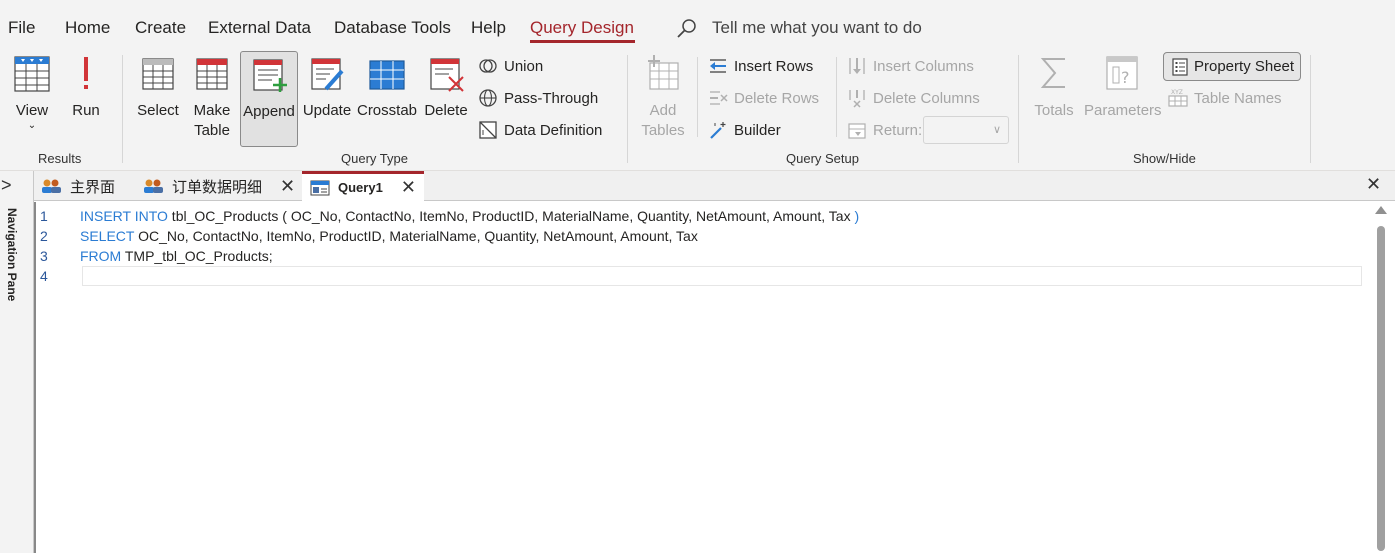 The height and width of the screenshot is (553, 1395). I want to click on insert-columns-label: Insert Columns, so click(923, 66).